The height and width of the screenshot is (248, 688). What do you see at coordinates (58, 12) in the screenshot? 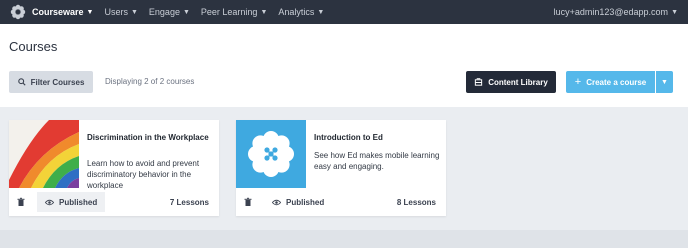
I see `nav-courseware-label: Courseware` at bounding box center [58, 12].